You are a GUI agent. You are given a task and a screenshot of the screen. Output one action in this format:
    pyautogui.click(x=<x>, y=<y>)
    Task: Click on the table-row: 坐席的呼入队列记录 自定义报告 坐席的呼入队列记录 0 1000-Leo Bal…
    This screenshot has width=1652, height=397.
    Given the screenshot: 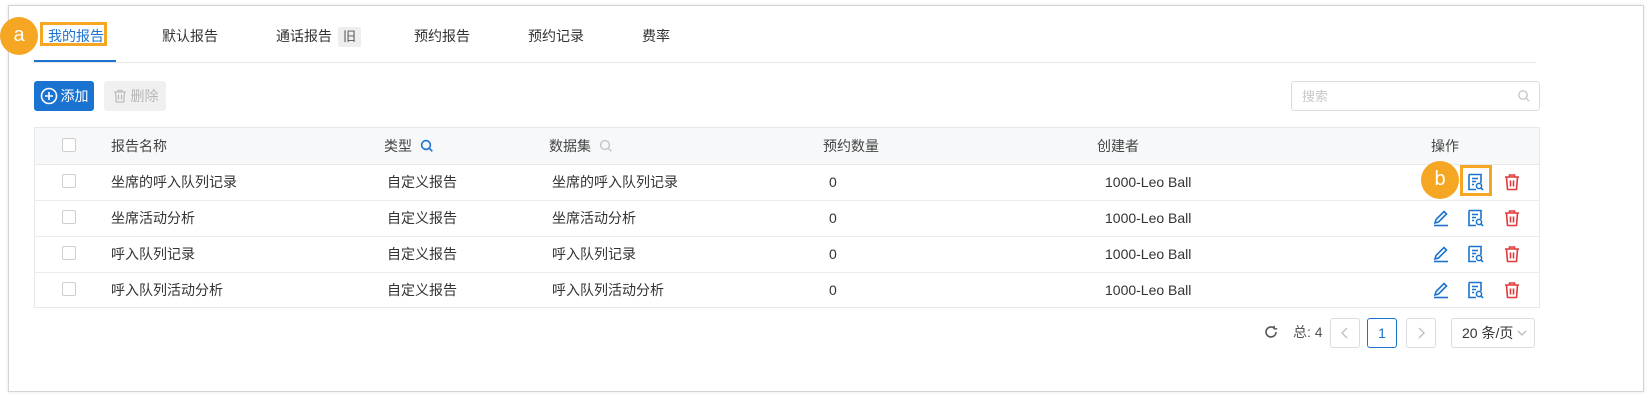 What is the action you would take?
    pyautogui.click(x=787, y=182)
    